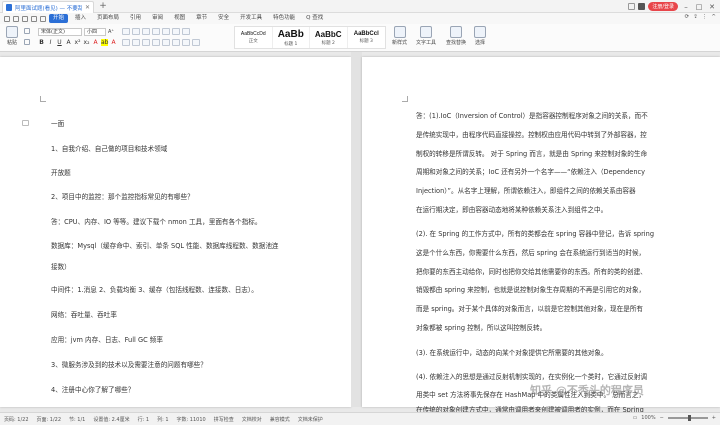 This screenshot has width=720, height=425. Describe the element at coordinates (456, 36) in the screenshot. I see `find-replace-group: 查找替换` at that location.